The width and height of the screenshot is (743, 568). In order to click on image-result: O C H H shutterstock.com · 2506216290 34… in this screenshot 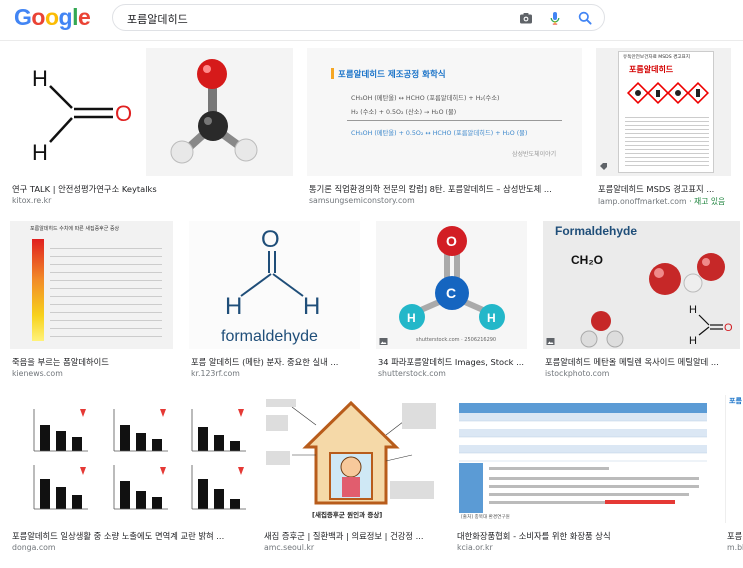, I will do `click(452, 302)`.